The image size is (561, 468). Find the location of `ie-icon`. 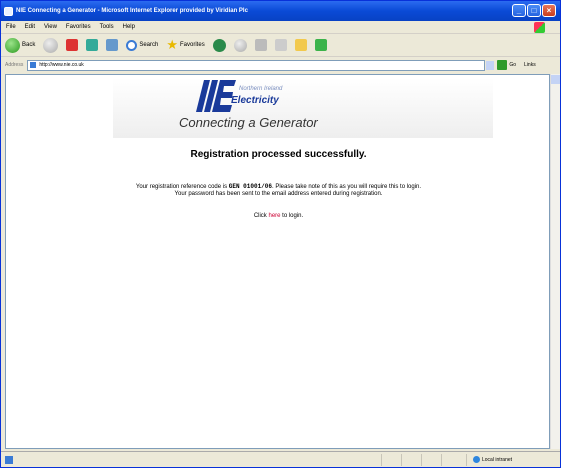

ie-icon is located at coordinates (8, 11).